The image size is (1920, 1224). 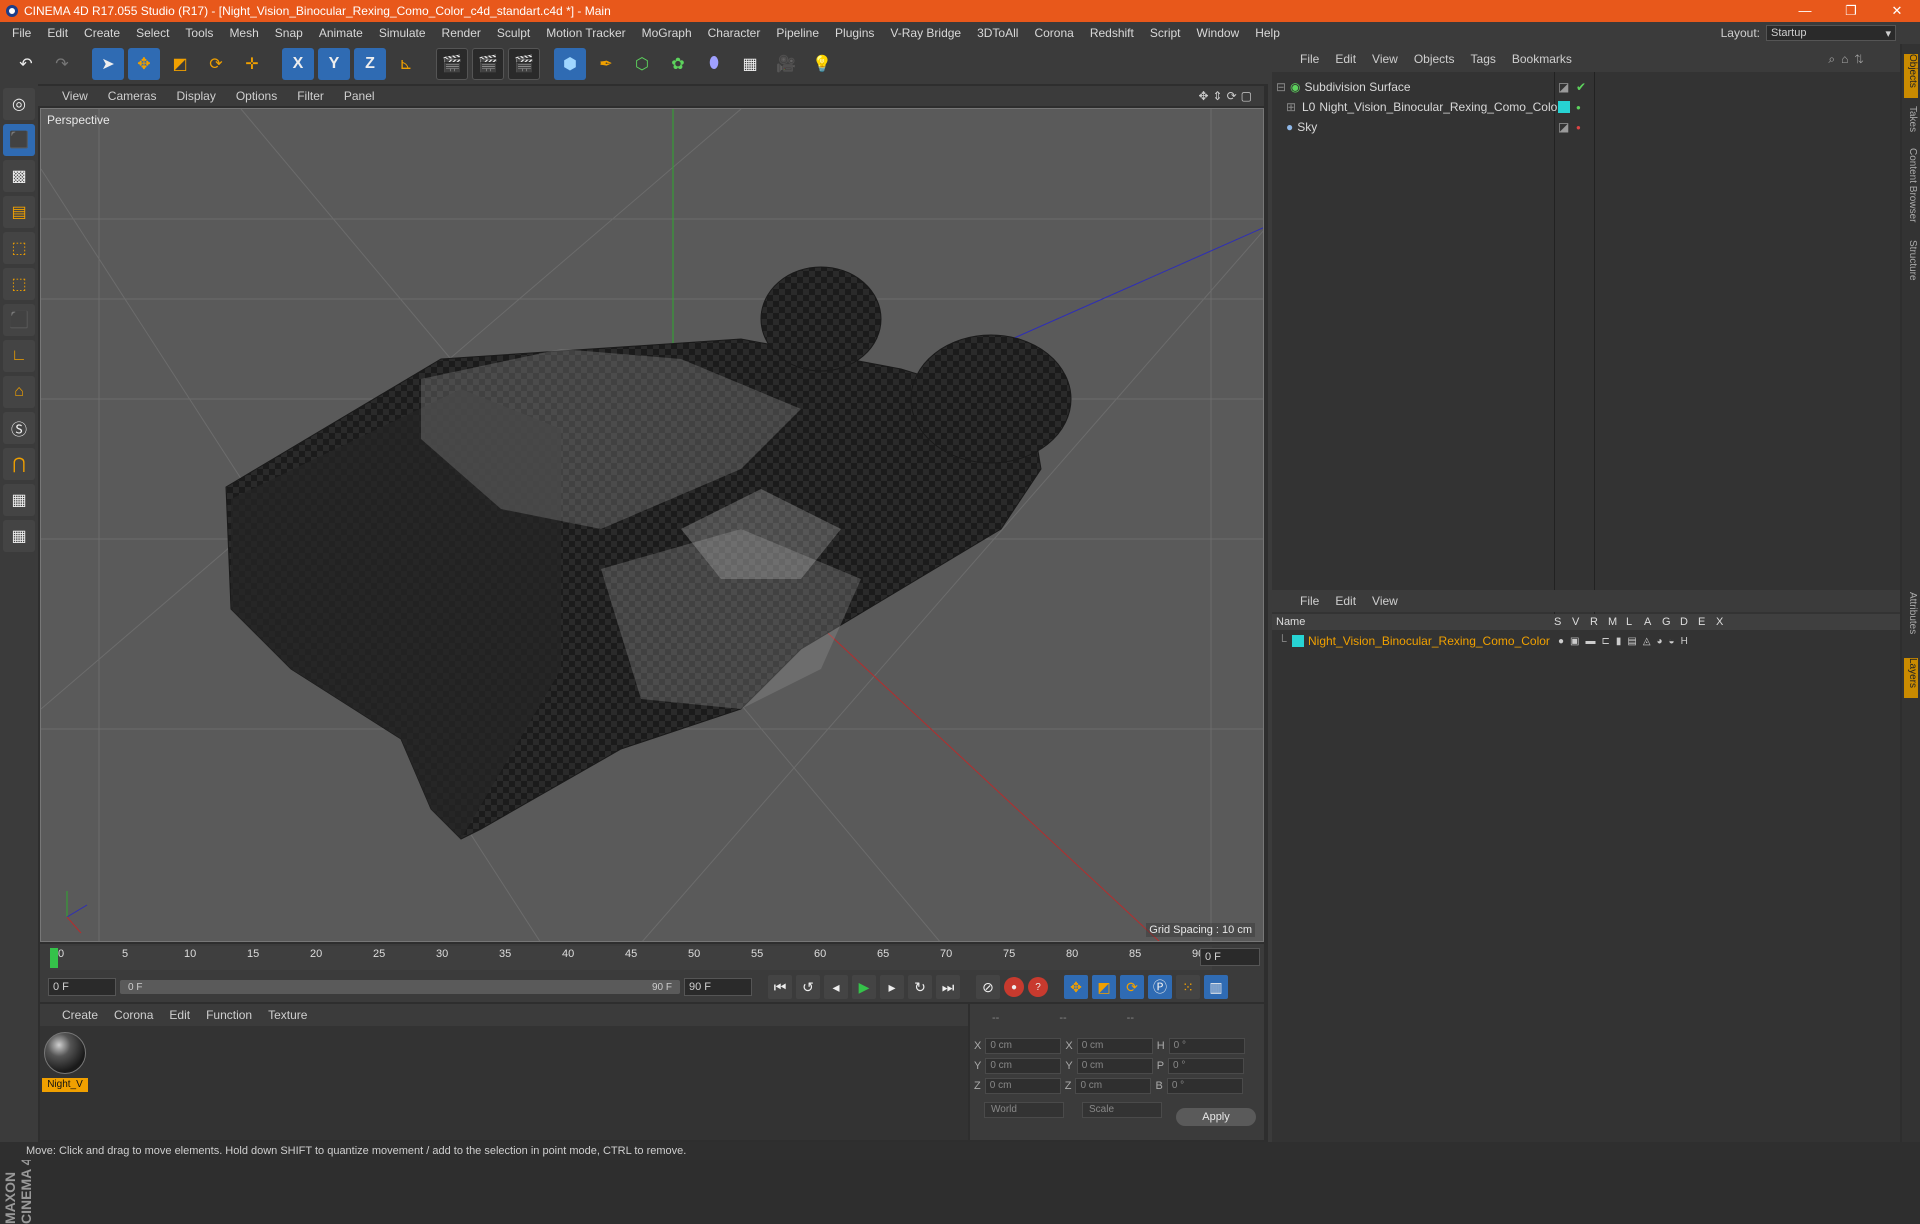 I want to click on recent-tool-button: ✛, so click(x=252, y=64).